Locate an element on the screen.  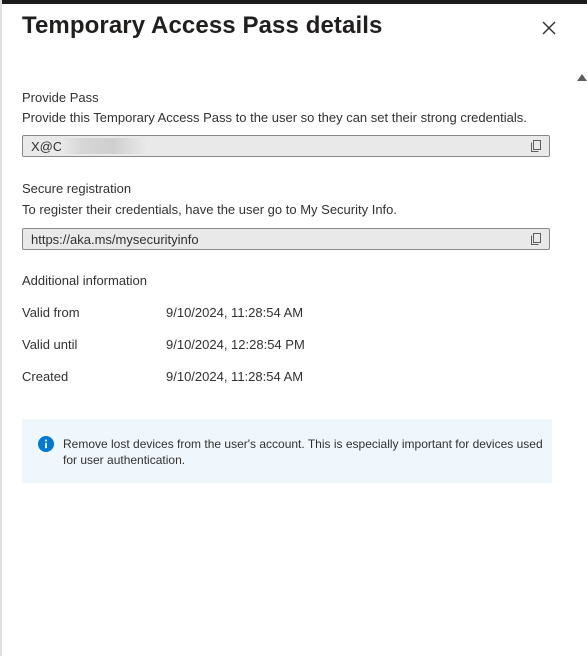
additional-info-label: Additional information is located at coordinates (85, 280).